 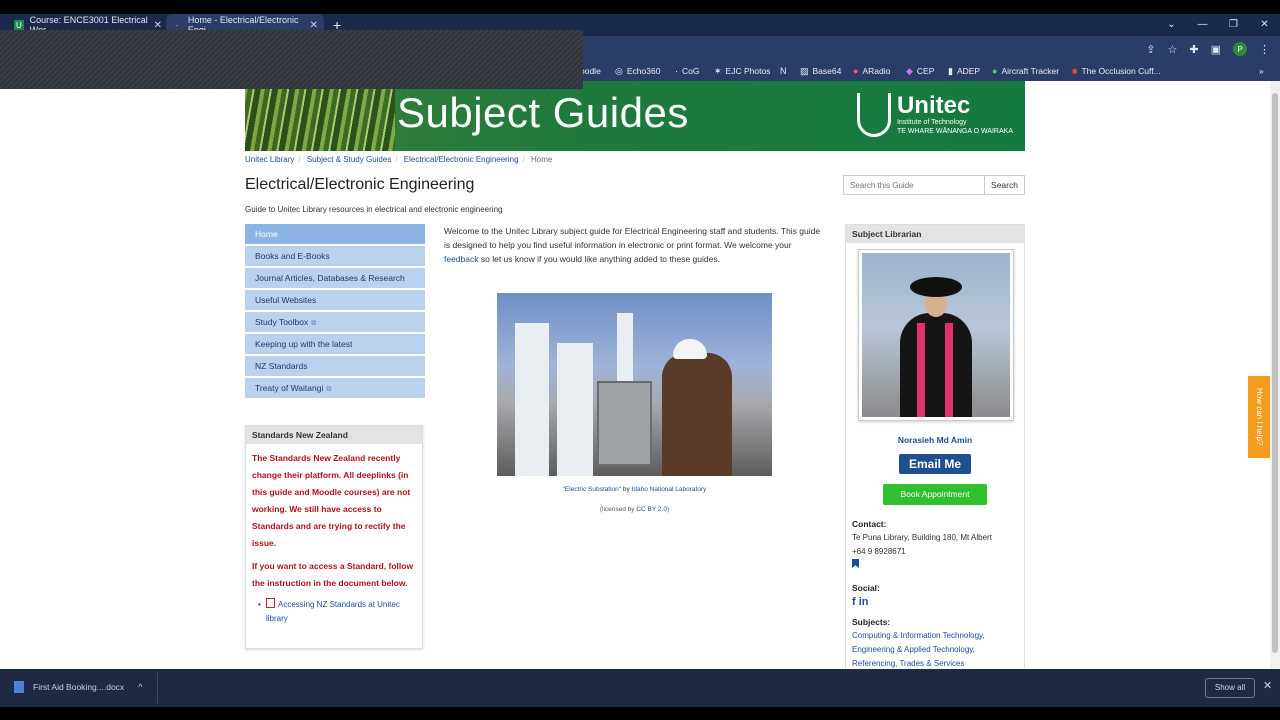 What do you see at coordinates (1264, 49) in the screenshot?
I see `menu-kebab-icon: ⋮` at bounding box center [1264, 49].